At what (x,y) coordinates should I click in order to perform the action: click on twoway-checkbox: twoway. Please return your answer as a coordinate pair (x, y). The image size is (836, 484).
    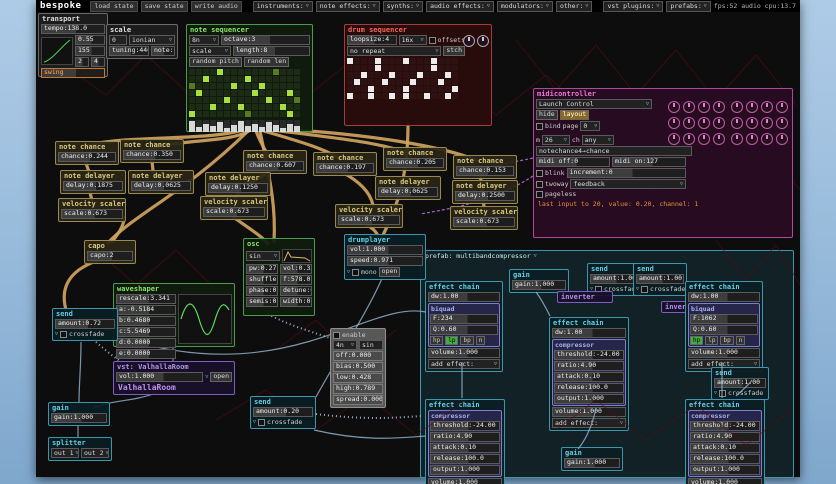
    Looking at the image, I should click on (552, 184).